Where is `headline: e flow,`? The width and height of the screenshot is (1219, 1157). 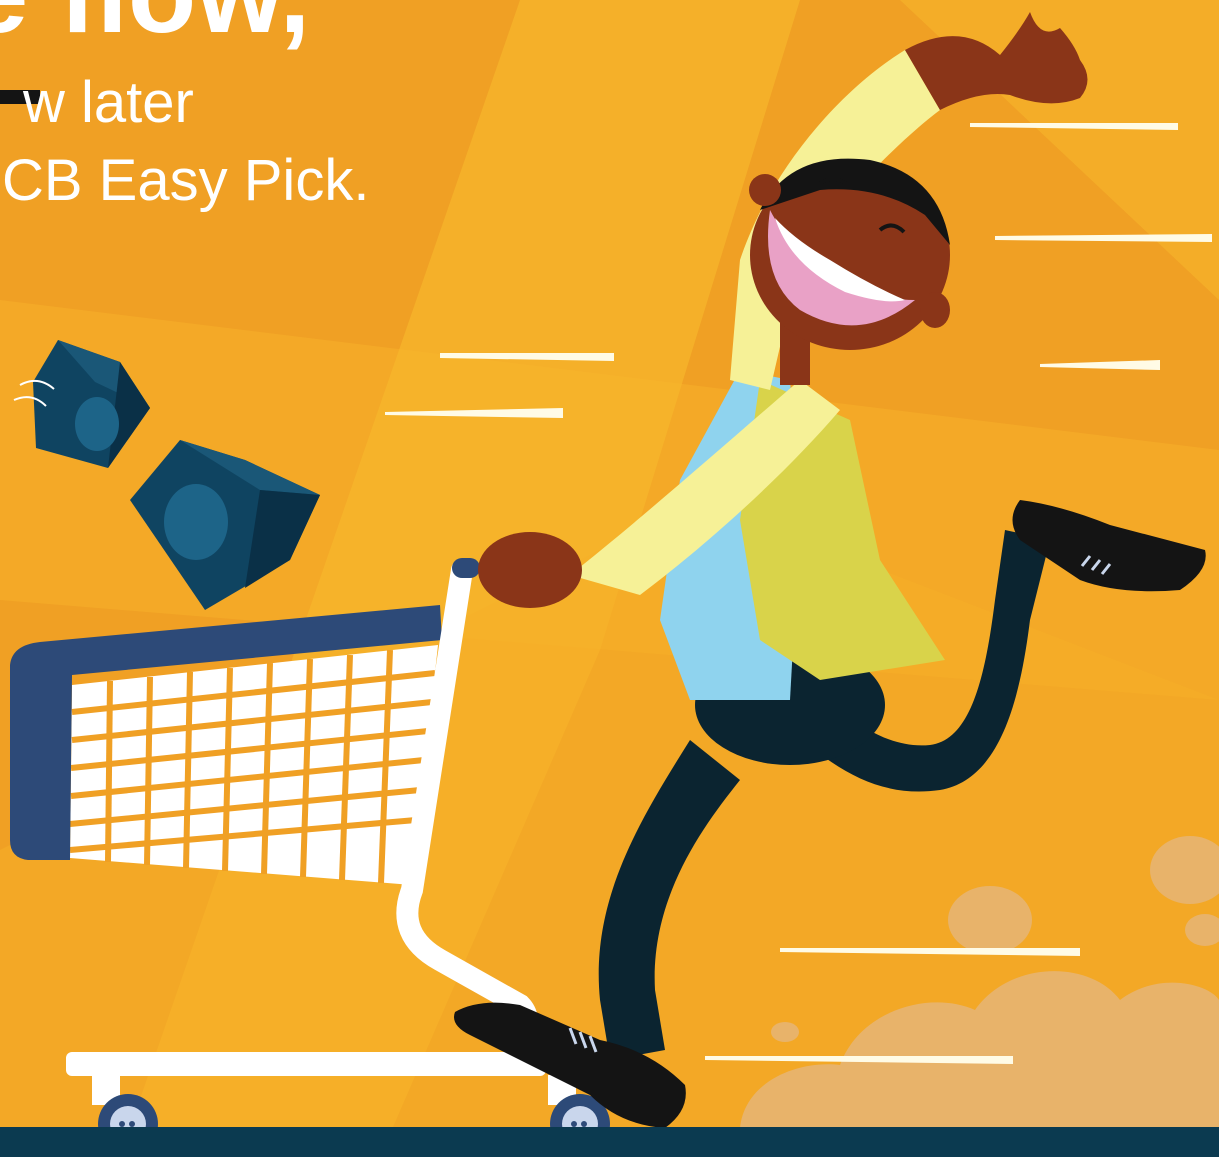 headline: e flow, is located at coordinates (155, 25).